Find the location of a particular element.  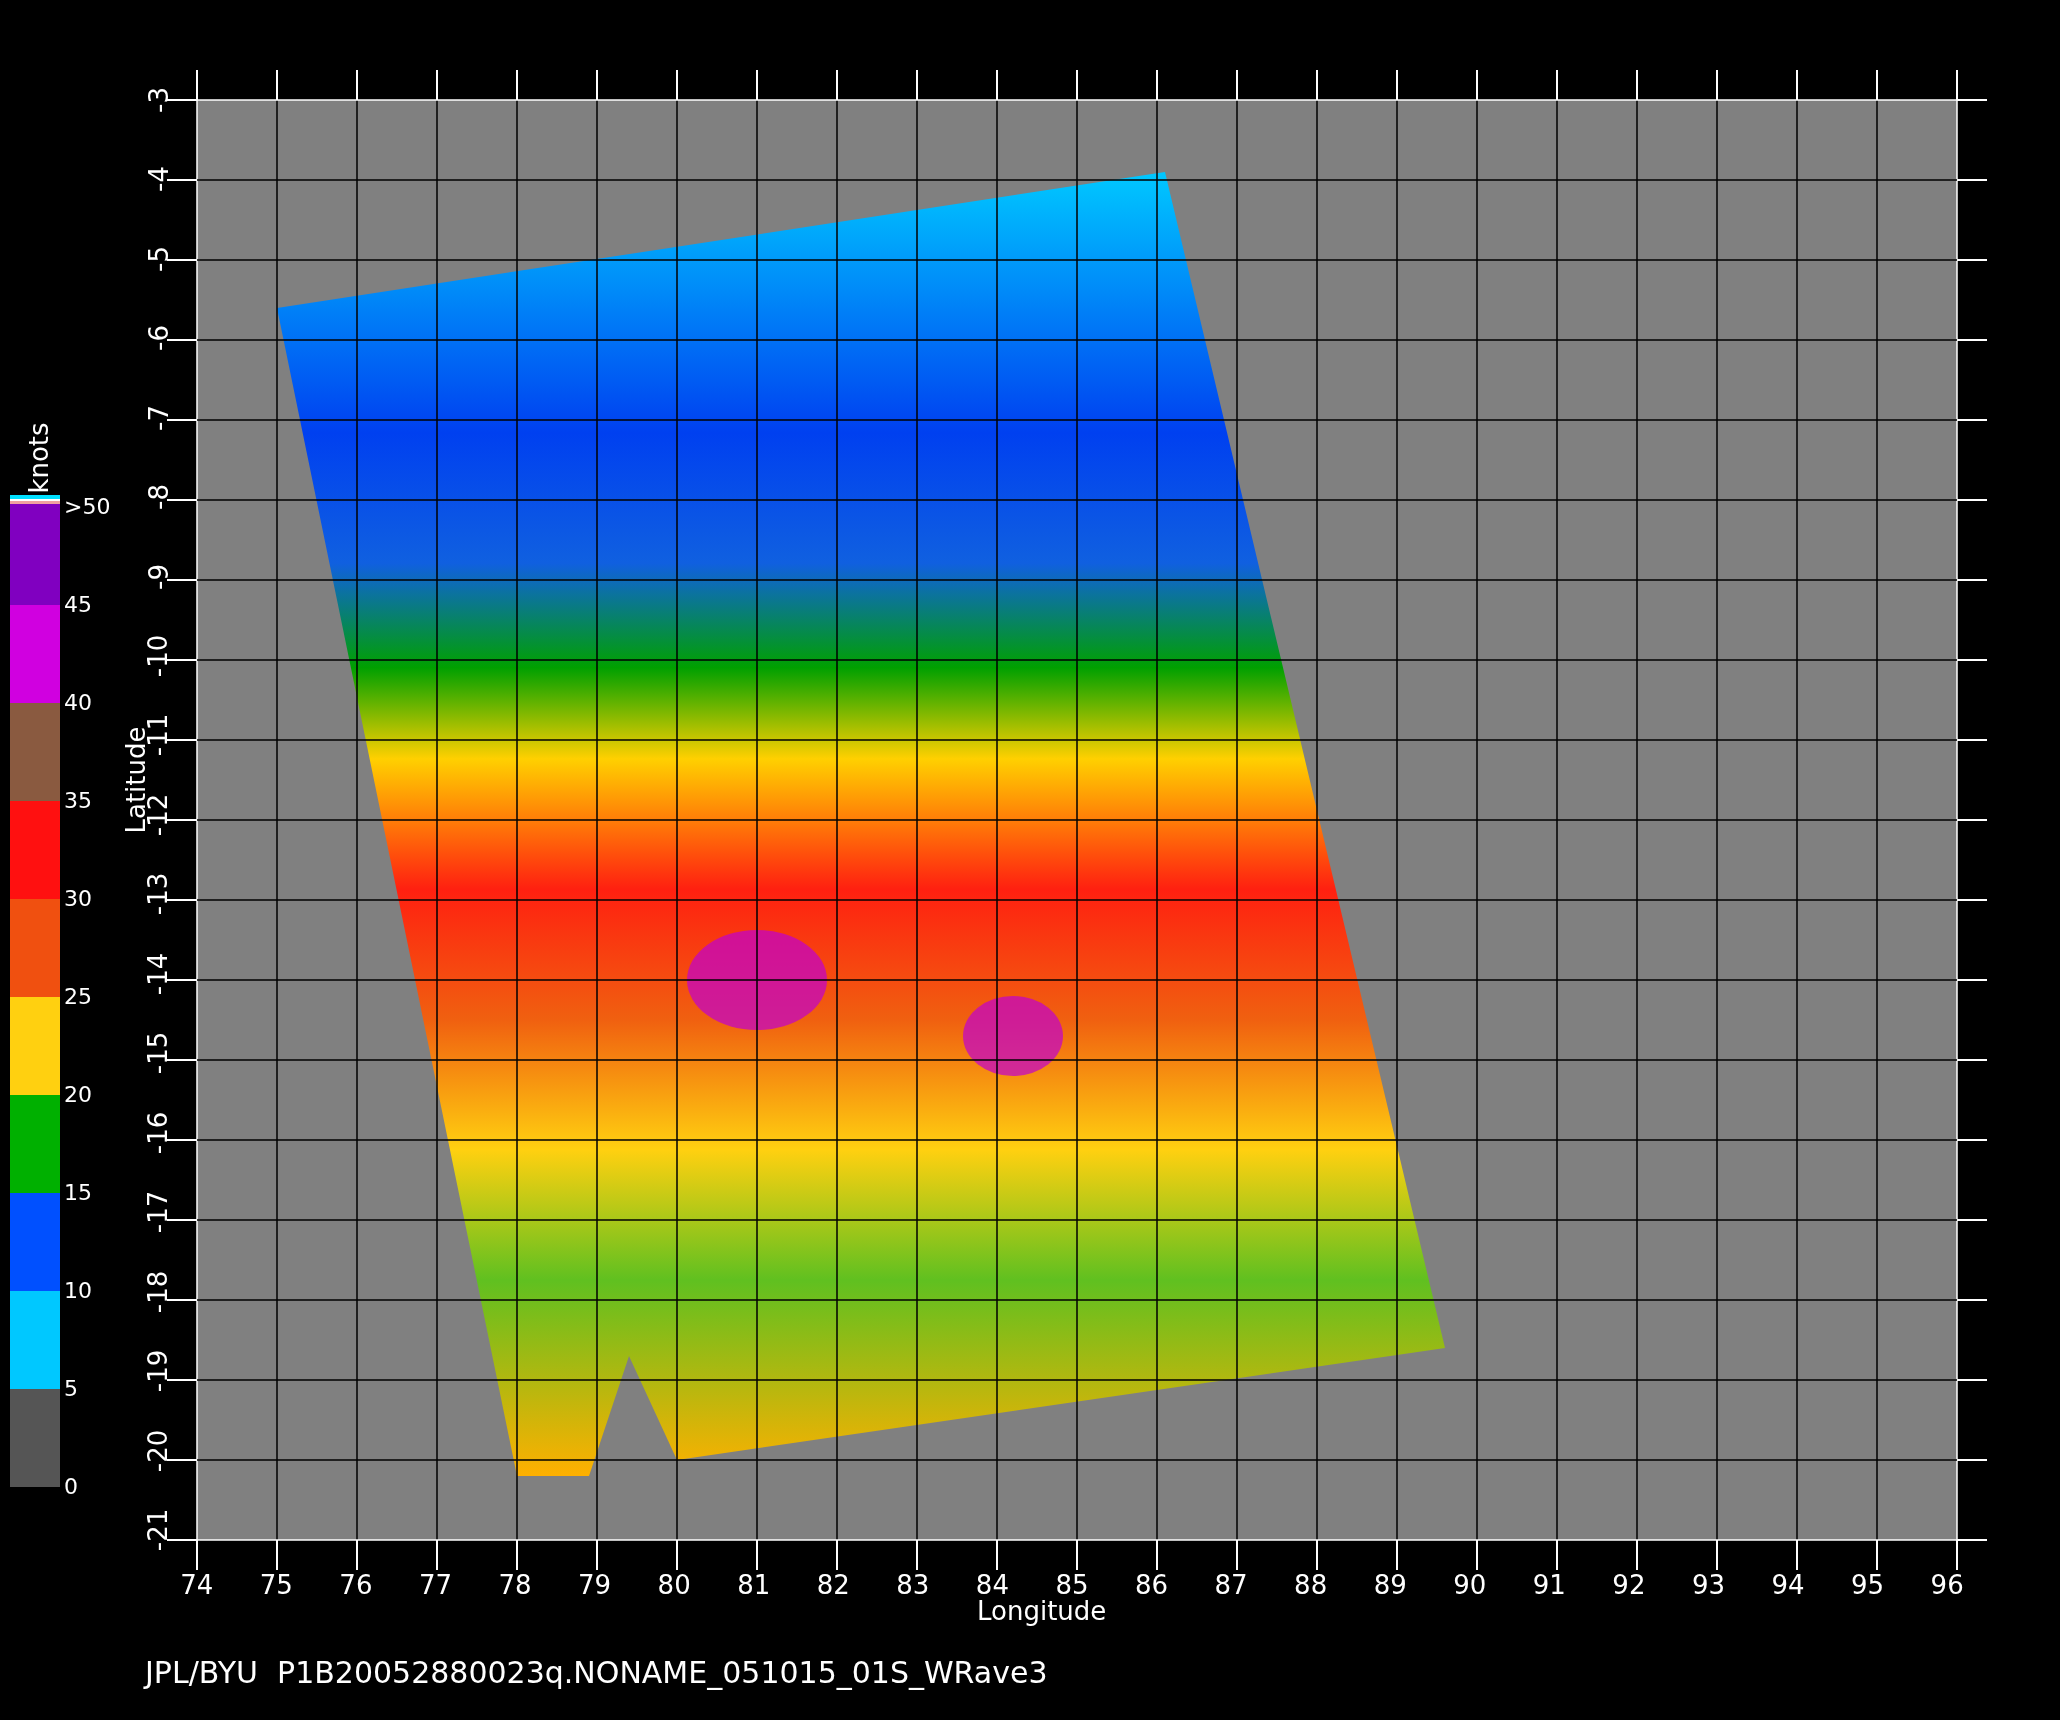

colorbar-label: 0 is located at coordinates (71, 1487).